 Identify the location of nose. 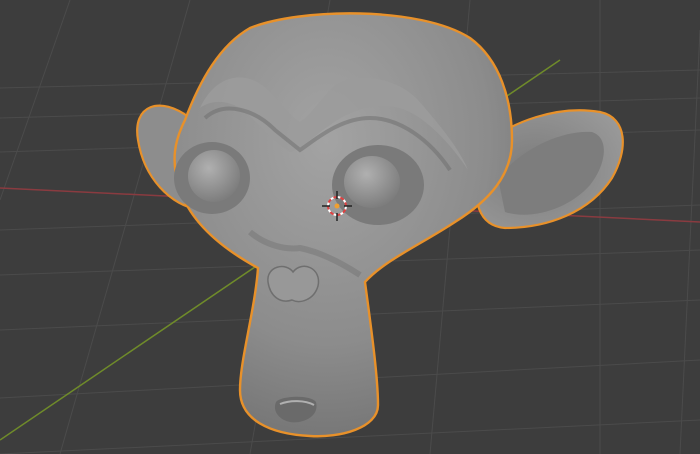
(293, 284).